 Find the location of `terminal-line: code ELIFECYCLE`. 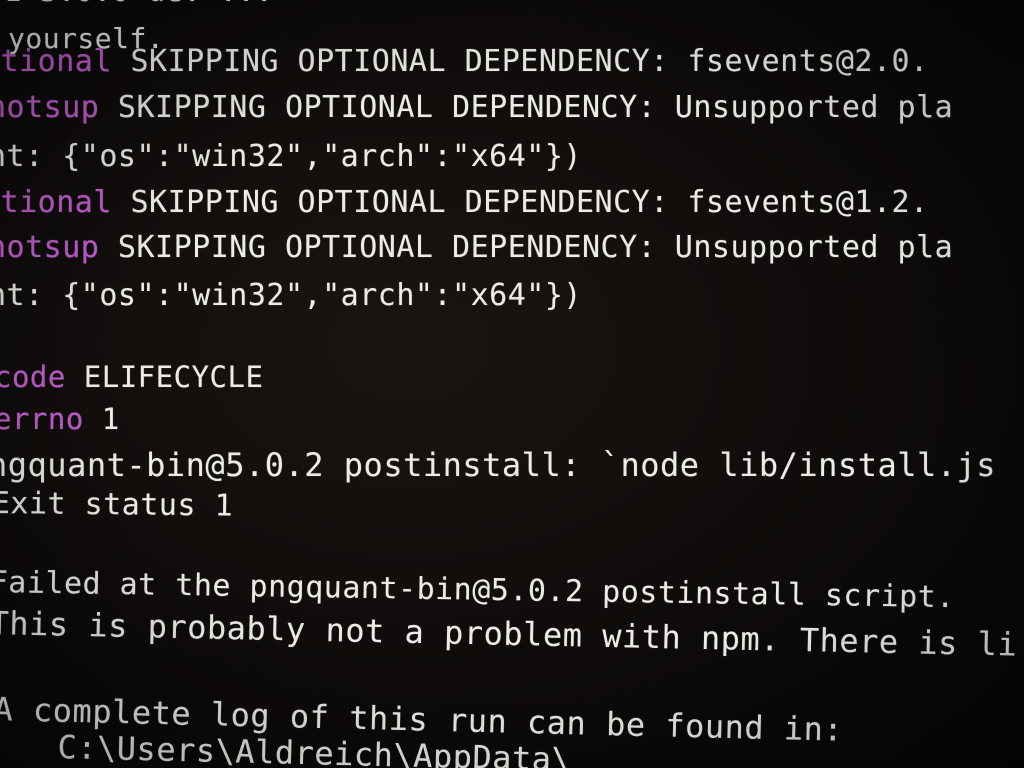

terminal-line: code ELIFECYCLE is located at coordinates (131, 377).